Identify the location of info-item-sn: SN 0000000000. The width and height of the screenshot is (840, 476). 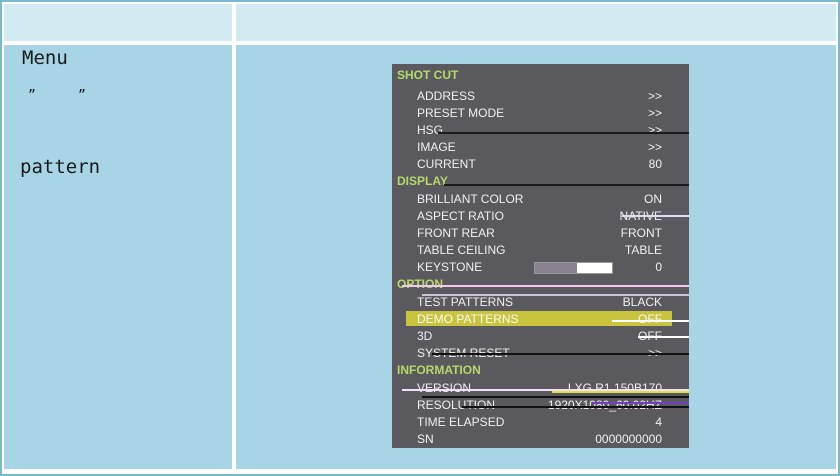
(540, 439).